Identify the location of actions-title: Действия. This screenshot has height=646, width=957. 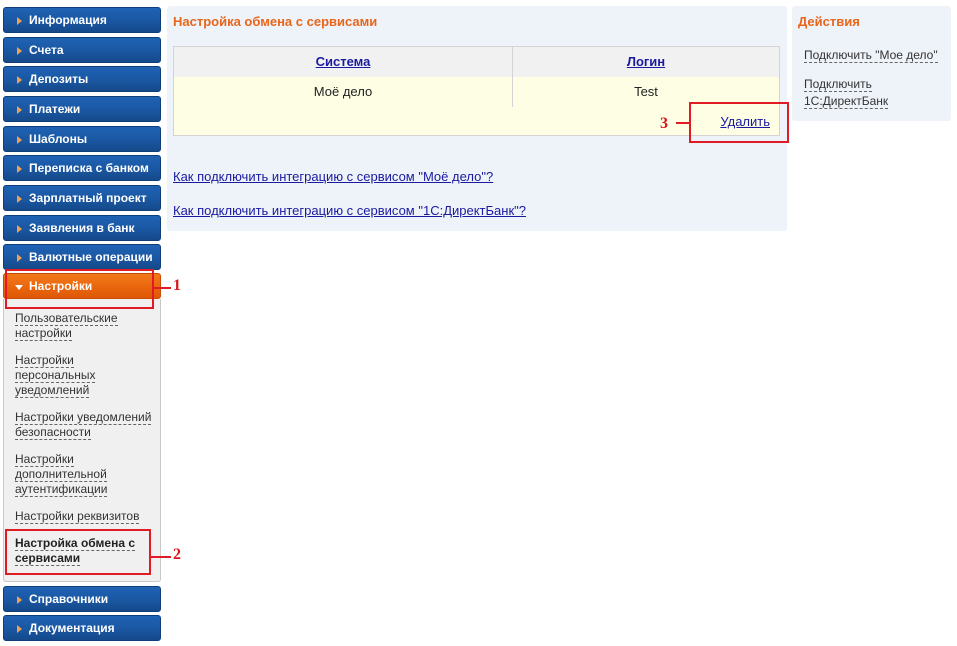
(829, 21).